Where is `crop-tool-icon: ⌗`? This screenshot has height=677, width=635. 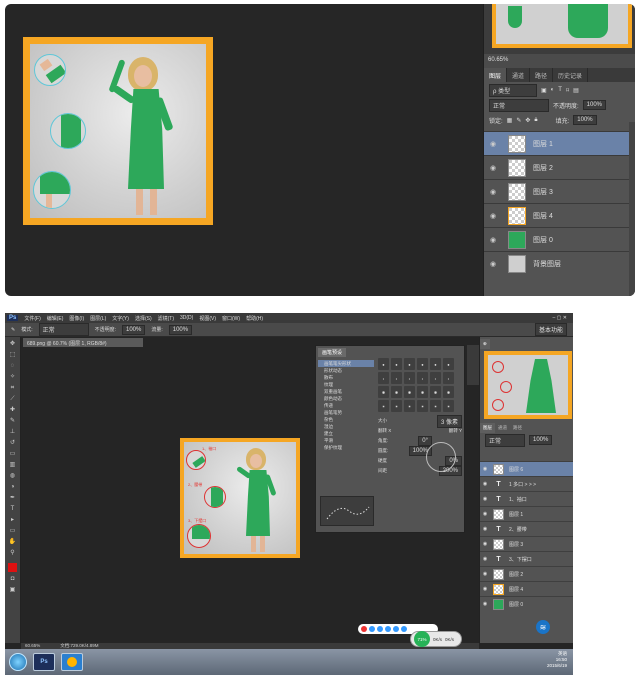 crop-tool-icon: ⌗ is located at coordinates (13, 388).